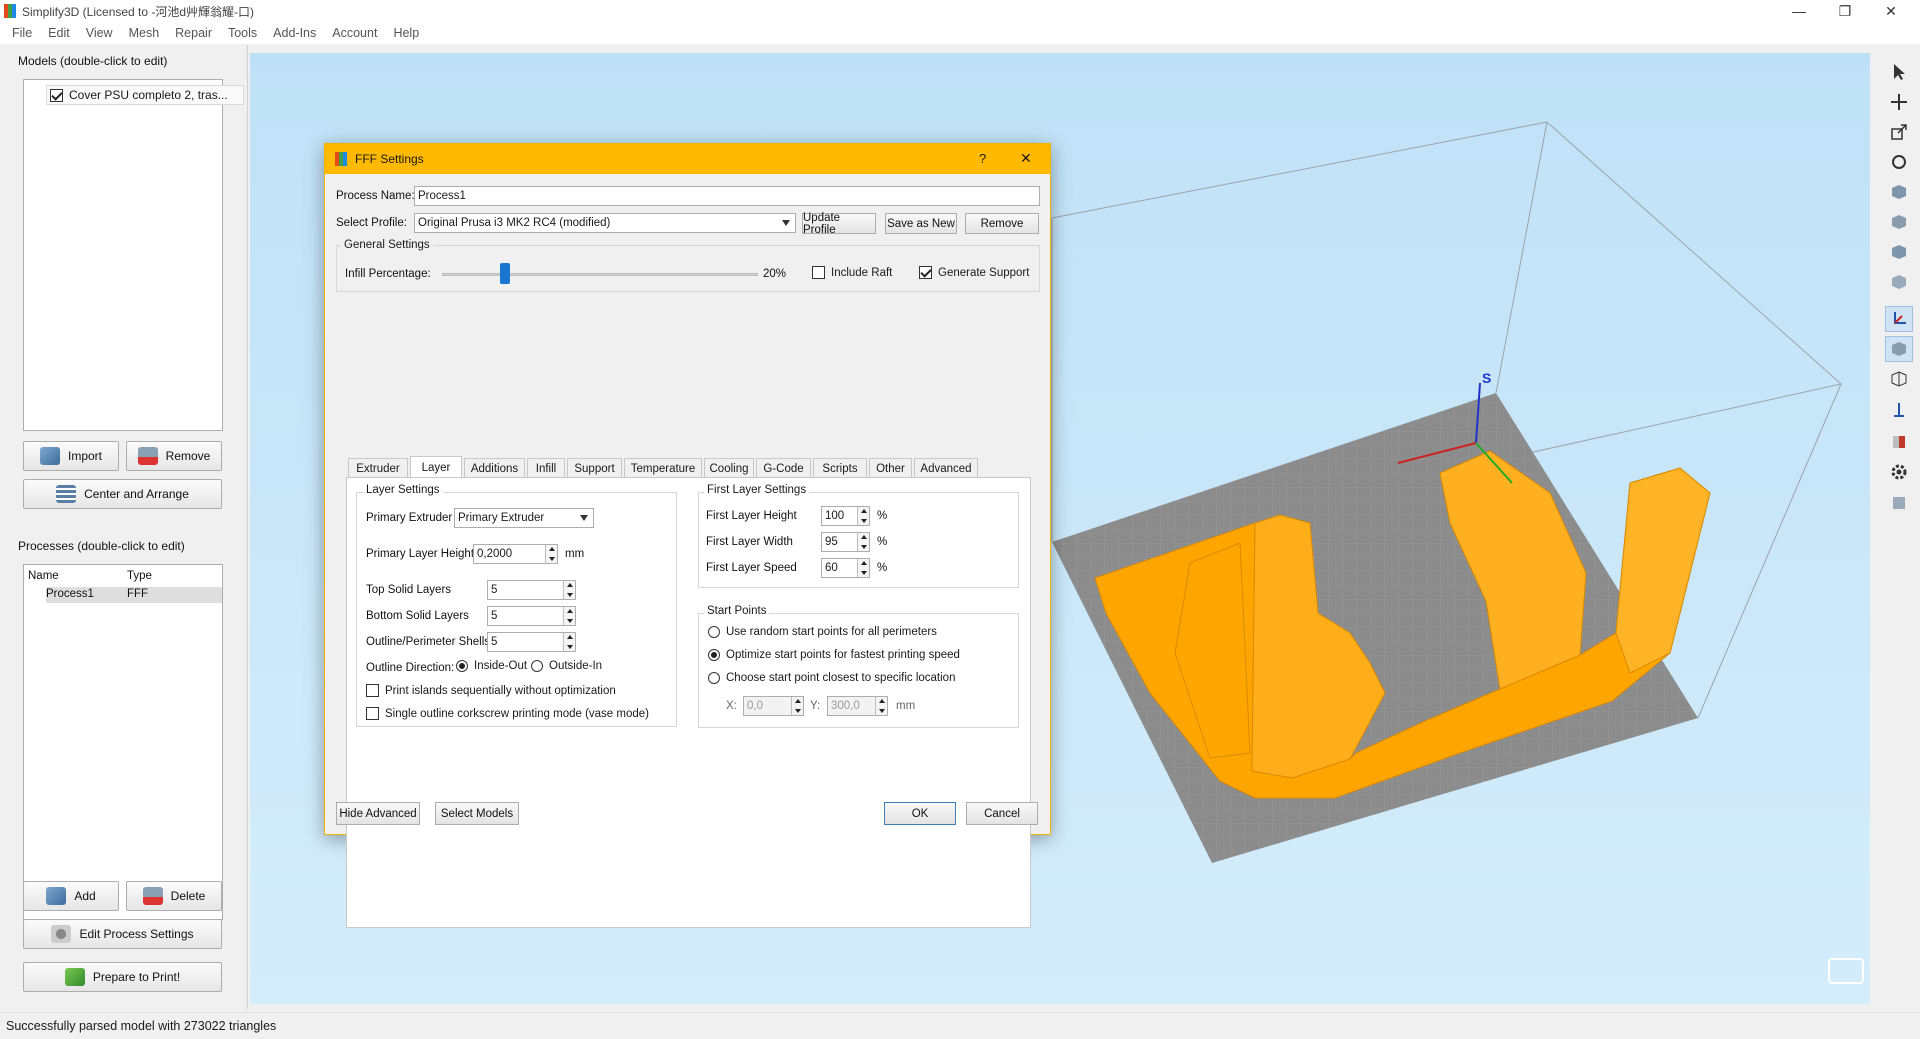 The width and height of the screenshot is (1920, 1039). Describe the element at coordinates (505, 273) in the screenshot. I see `infill-slider-thumb` at that location.